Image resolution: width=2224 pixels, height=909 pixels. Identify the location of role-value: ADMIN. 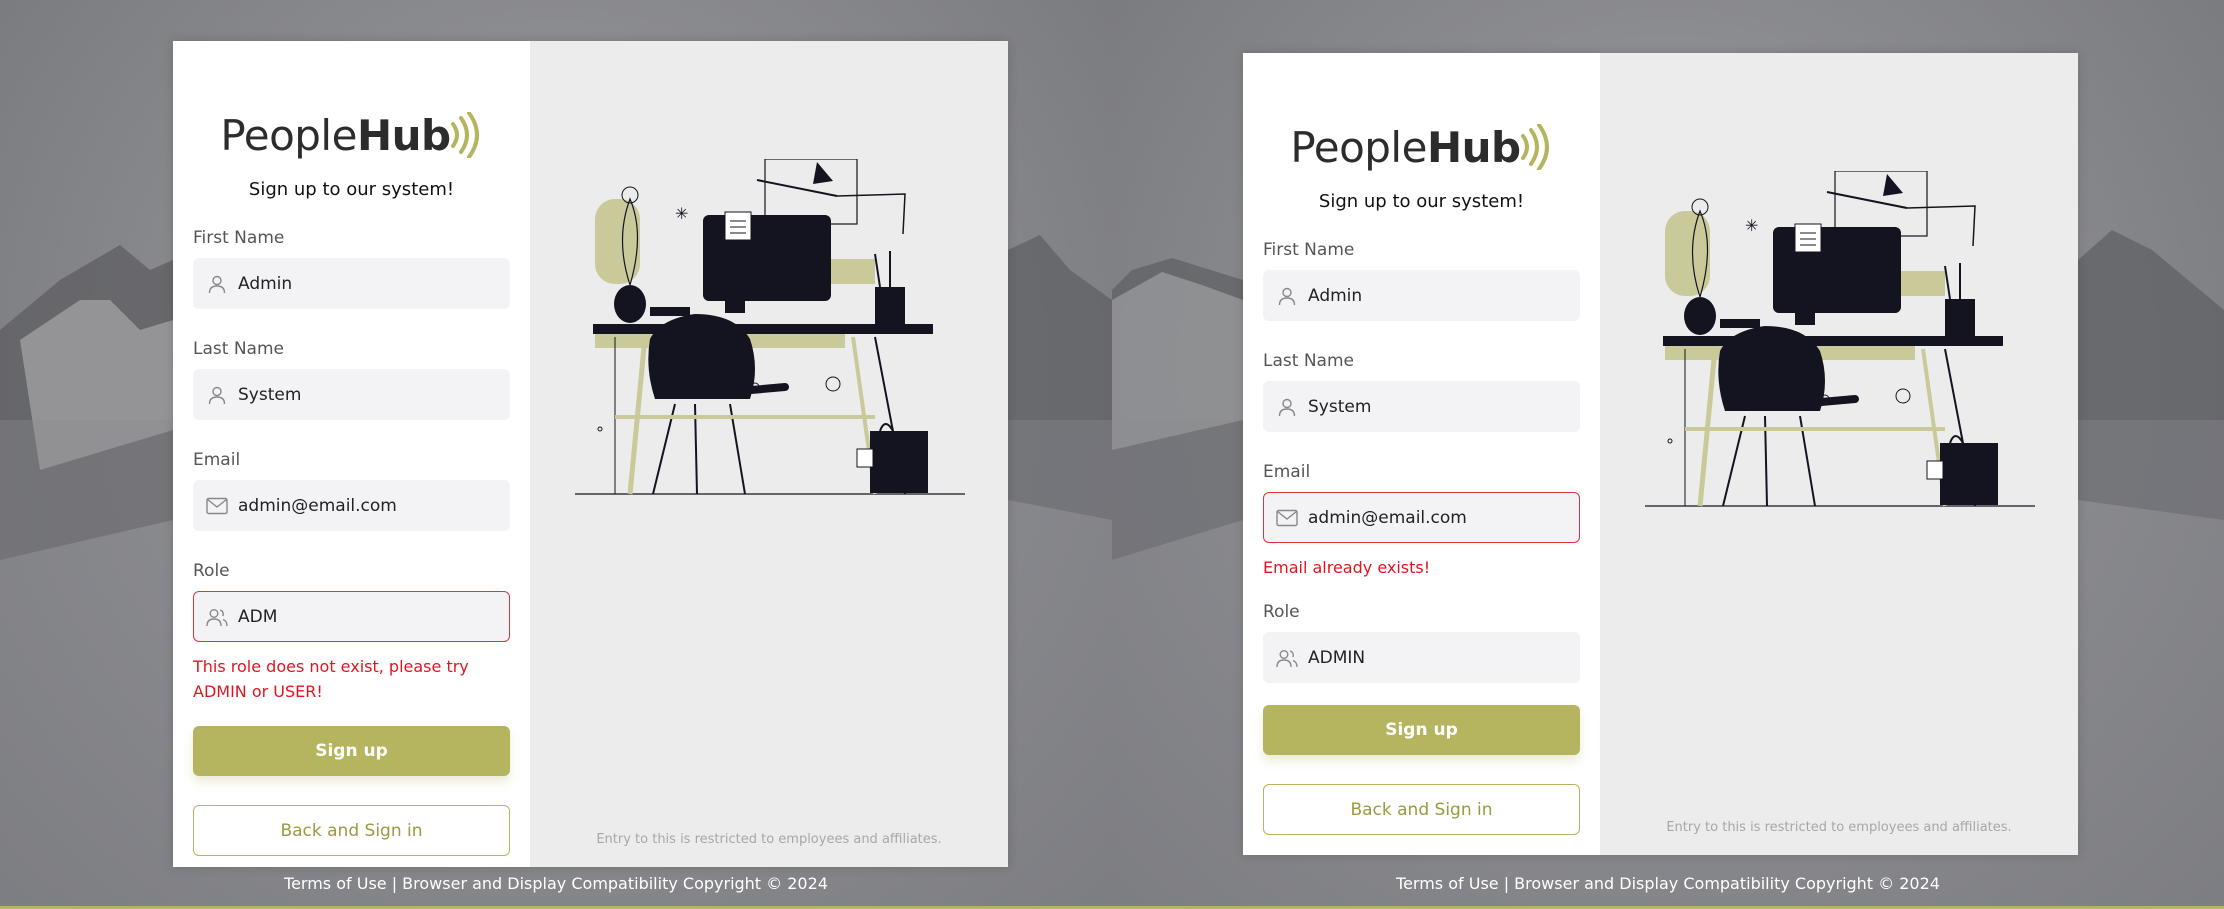
(1337, 657).